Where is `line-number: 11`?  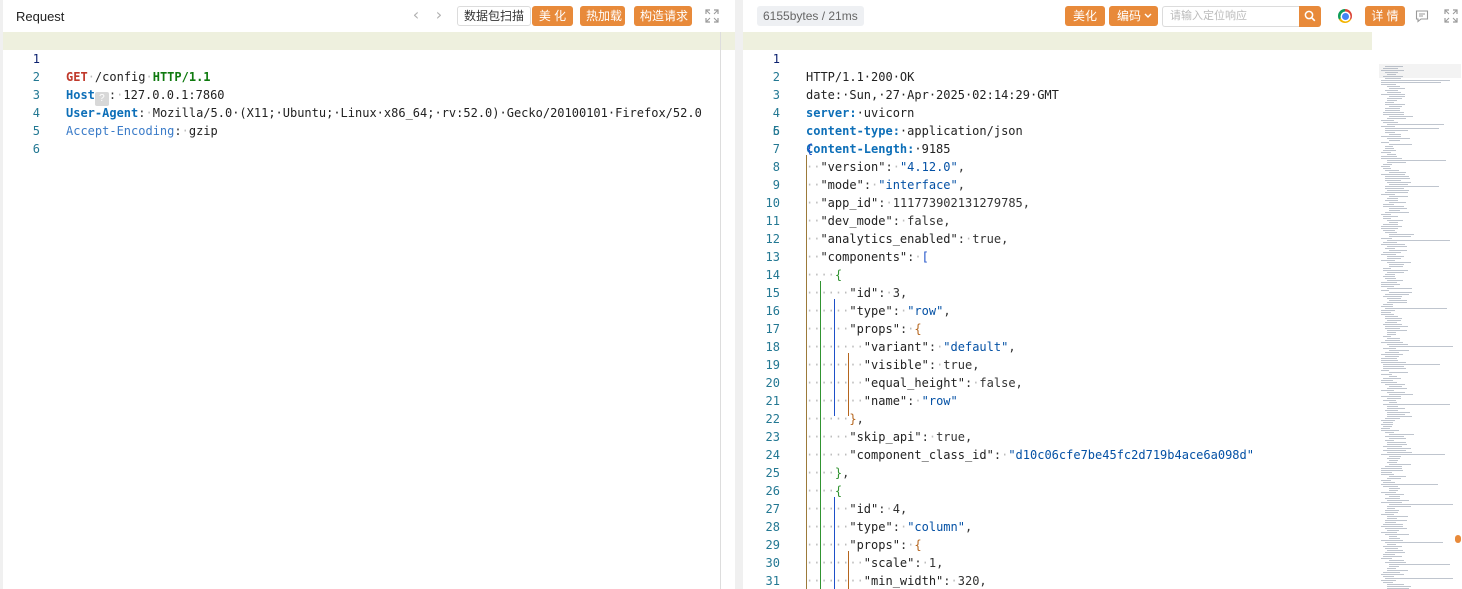
line-number: 11 is located at coordinates (772, 221).